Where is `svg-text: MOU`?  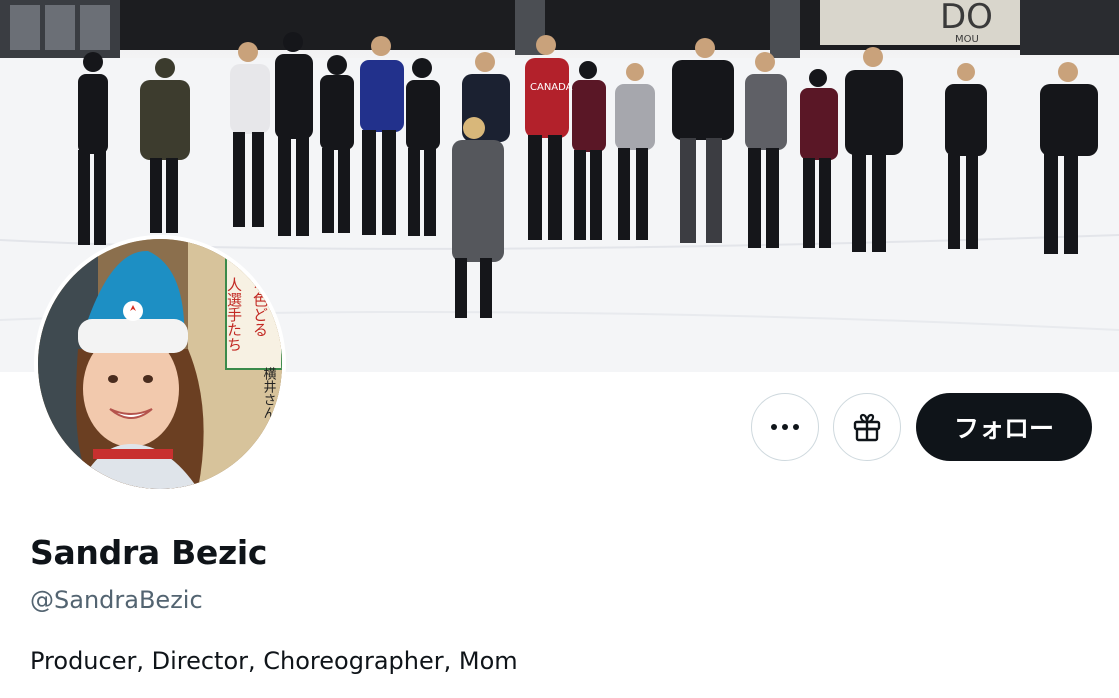 svg-text: MOU is located at coordinates (967, 39).